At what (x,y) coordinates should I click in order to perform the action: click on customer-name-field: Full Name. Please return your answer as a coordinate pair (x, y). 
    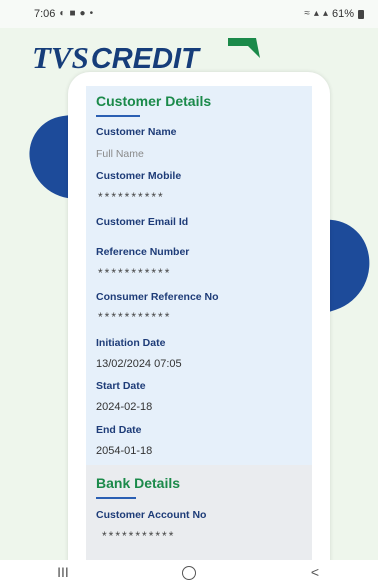
    Looking at the image, I should click on (120, 154).